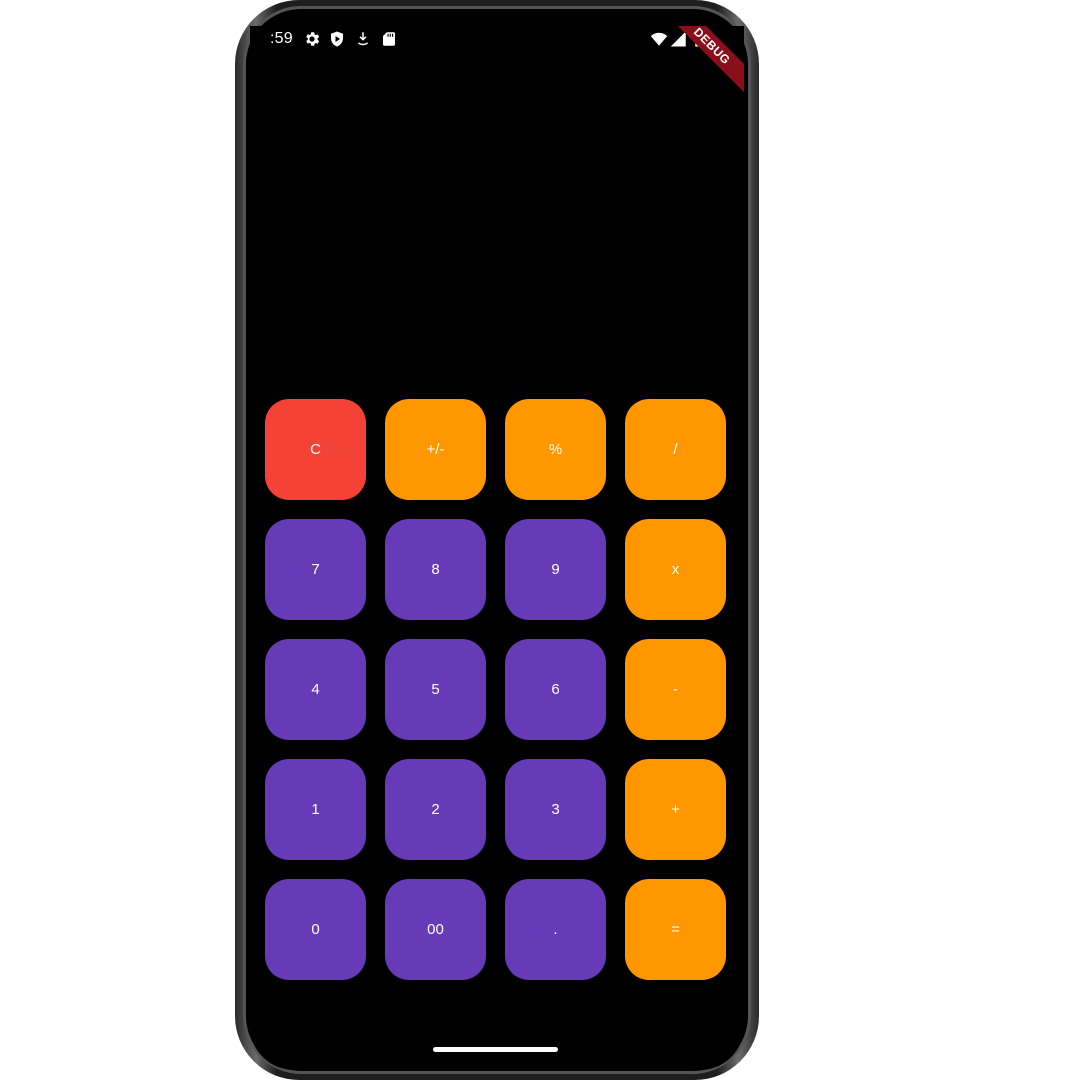 The width and height of the screenshot is (1080, 1080). What do you see at coordinates (555, 569) in the screenshot?
I see `key-9-button: 9` at bounding box center [555, 569].